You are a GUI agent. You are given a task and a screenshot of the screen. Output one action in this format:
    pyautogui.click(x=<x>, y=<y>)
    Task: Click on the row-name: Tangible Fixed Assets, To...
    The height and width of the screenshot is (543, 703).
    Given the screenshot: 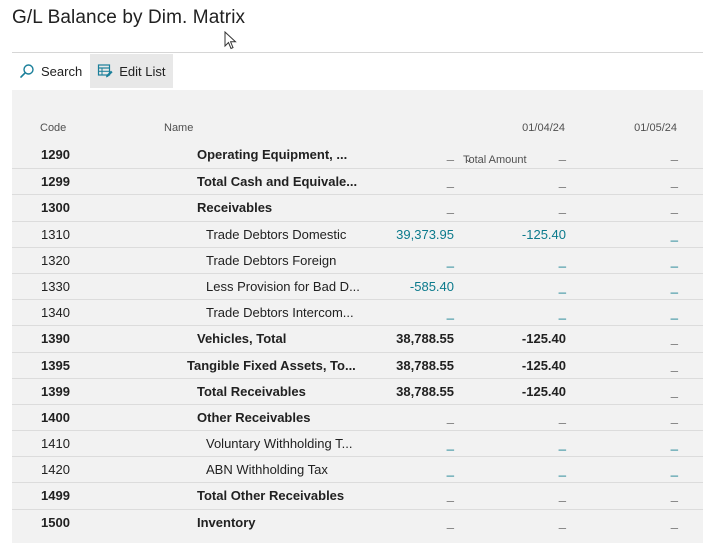 What is the action you would take?
    pyautogui.click(x=271, y=365)
    